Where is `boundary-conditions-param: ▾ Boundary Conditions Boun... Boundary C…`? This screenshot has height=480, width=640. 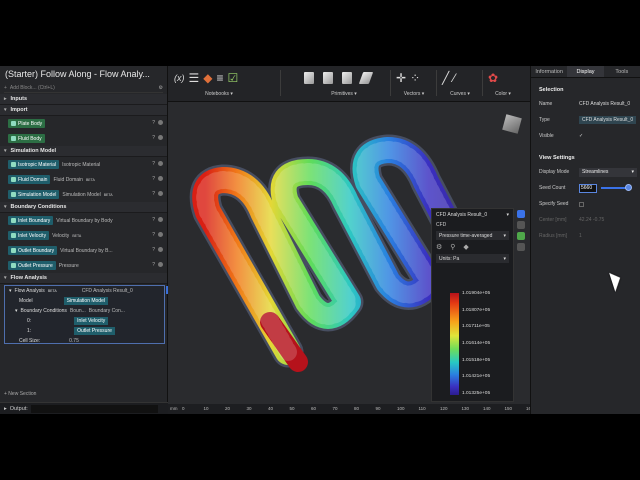
boundary-conditions-param: ▾ Boundary Conditions Boun... Boundary C… is located at coordinates (84, 311).